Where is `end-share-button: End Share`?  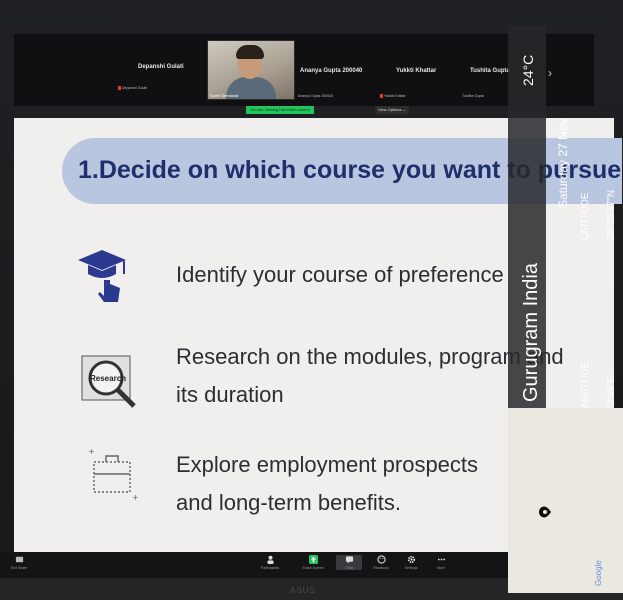 end-share-button: End Share is located at coordinates (19, 562).